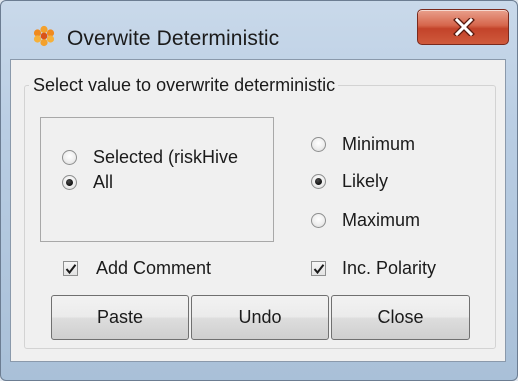  What do you see at coordinates (381, 220) in the screenshot?
I see `maximum-radio-label: Maximum` at bounding box center [381, 220].